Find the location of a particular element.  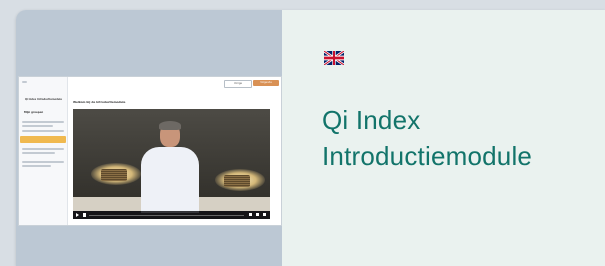

lamp-left is located at coordinates (114, 175).